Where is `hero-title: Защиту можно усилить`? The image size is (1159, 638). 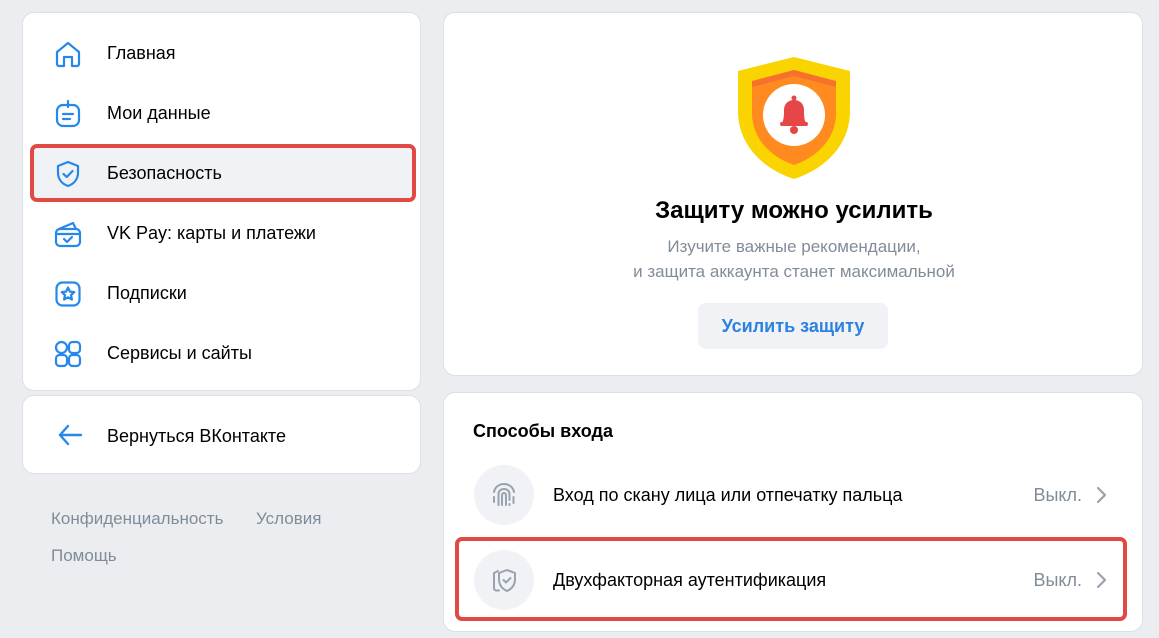 hero-title: Защиту можно усилить is located at coordinates (794, 210).